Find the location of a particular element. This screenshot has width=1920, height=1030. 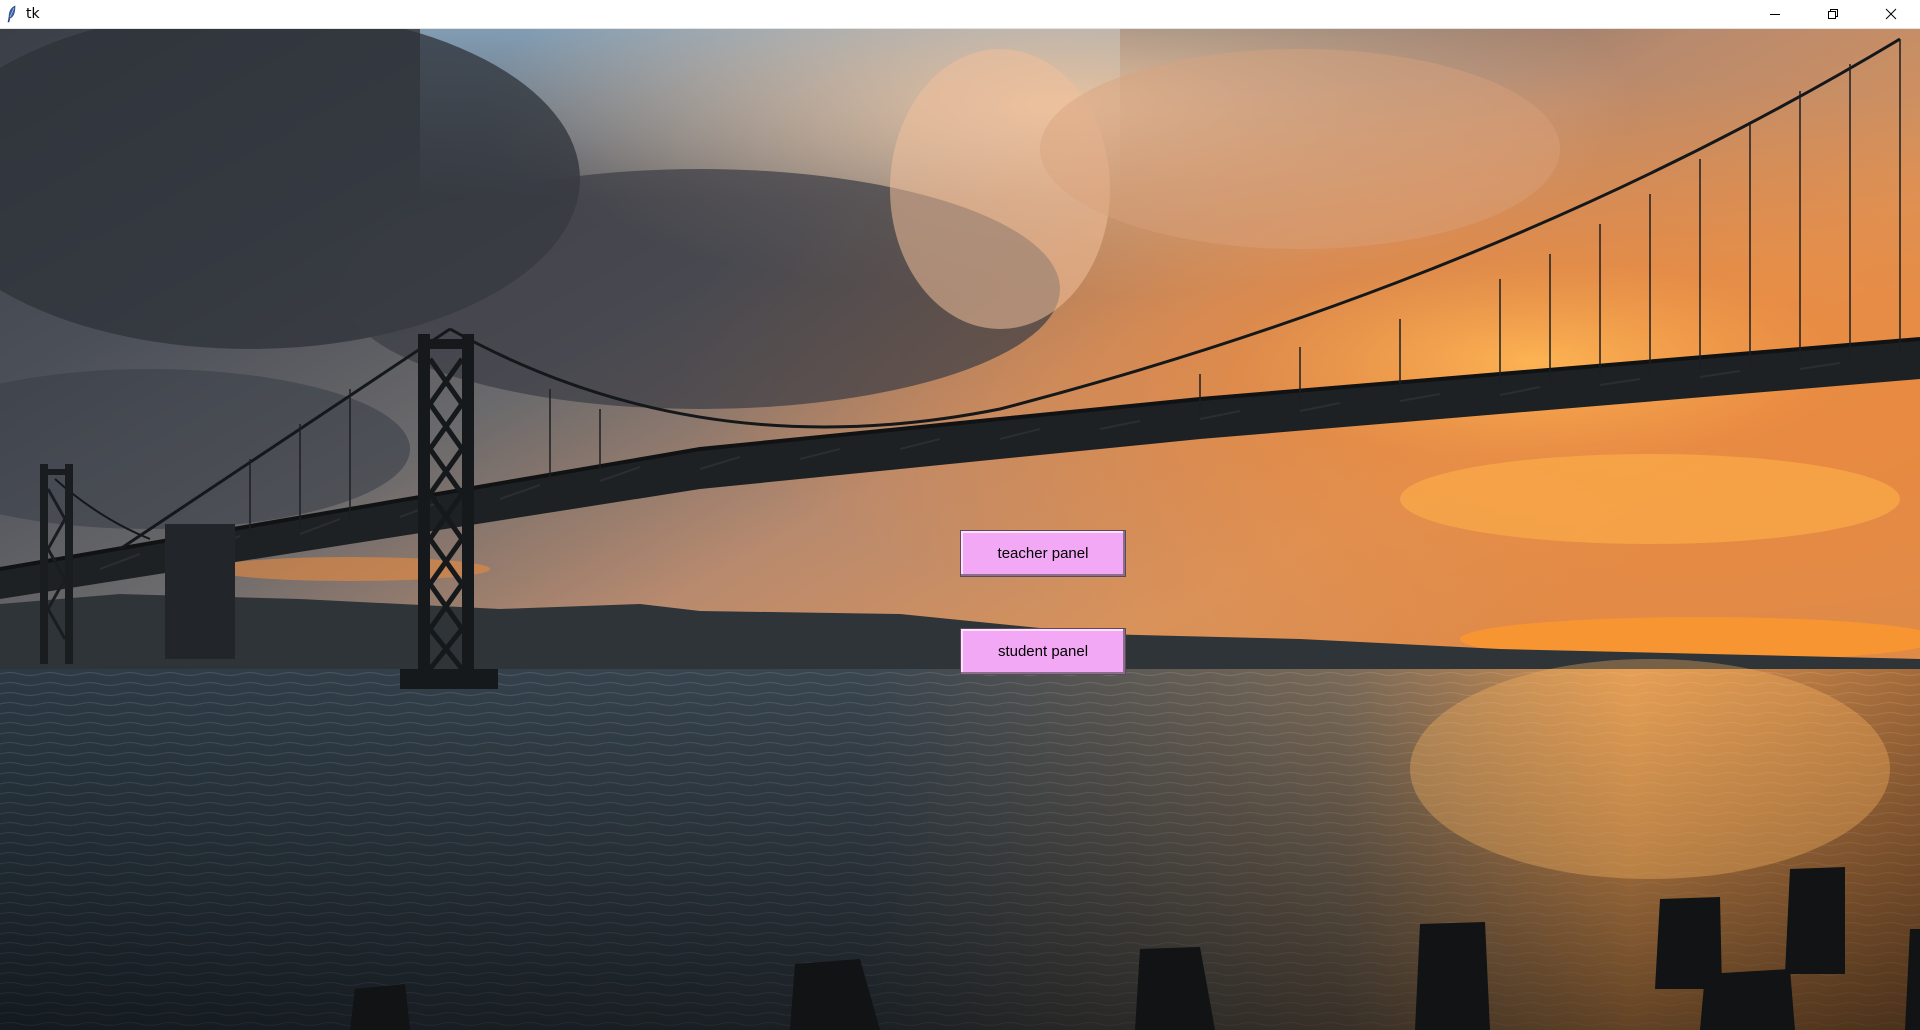

window-title: tk is located at coordinates (33, 14).